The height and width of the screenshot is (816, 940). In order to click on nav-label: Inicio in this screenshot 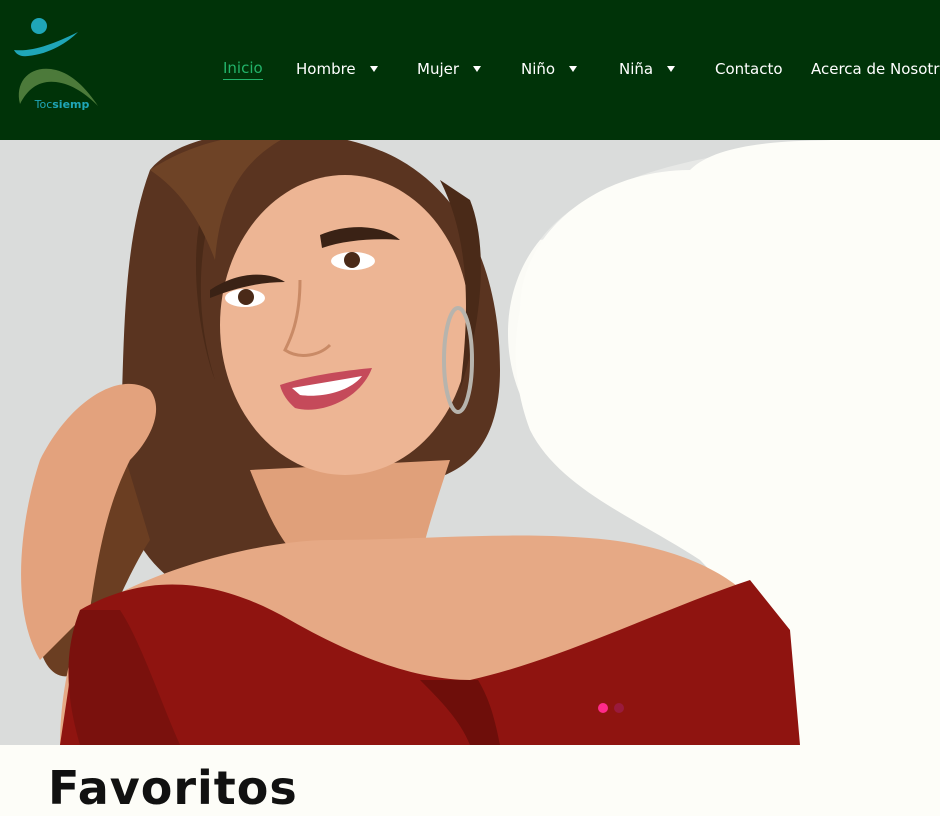, I will do `click(243, 69)`.